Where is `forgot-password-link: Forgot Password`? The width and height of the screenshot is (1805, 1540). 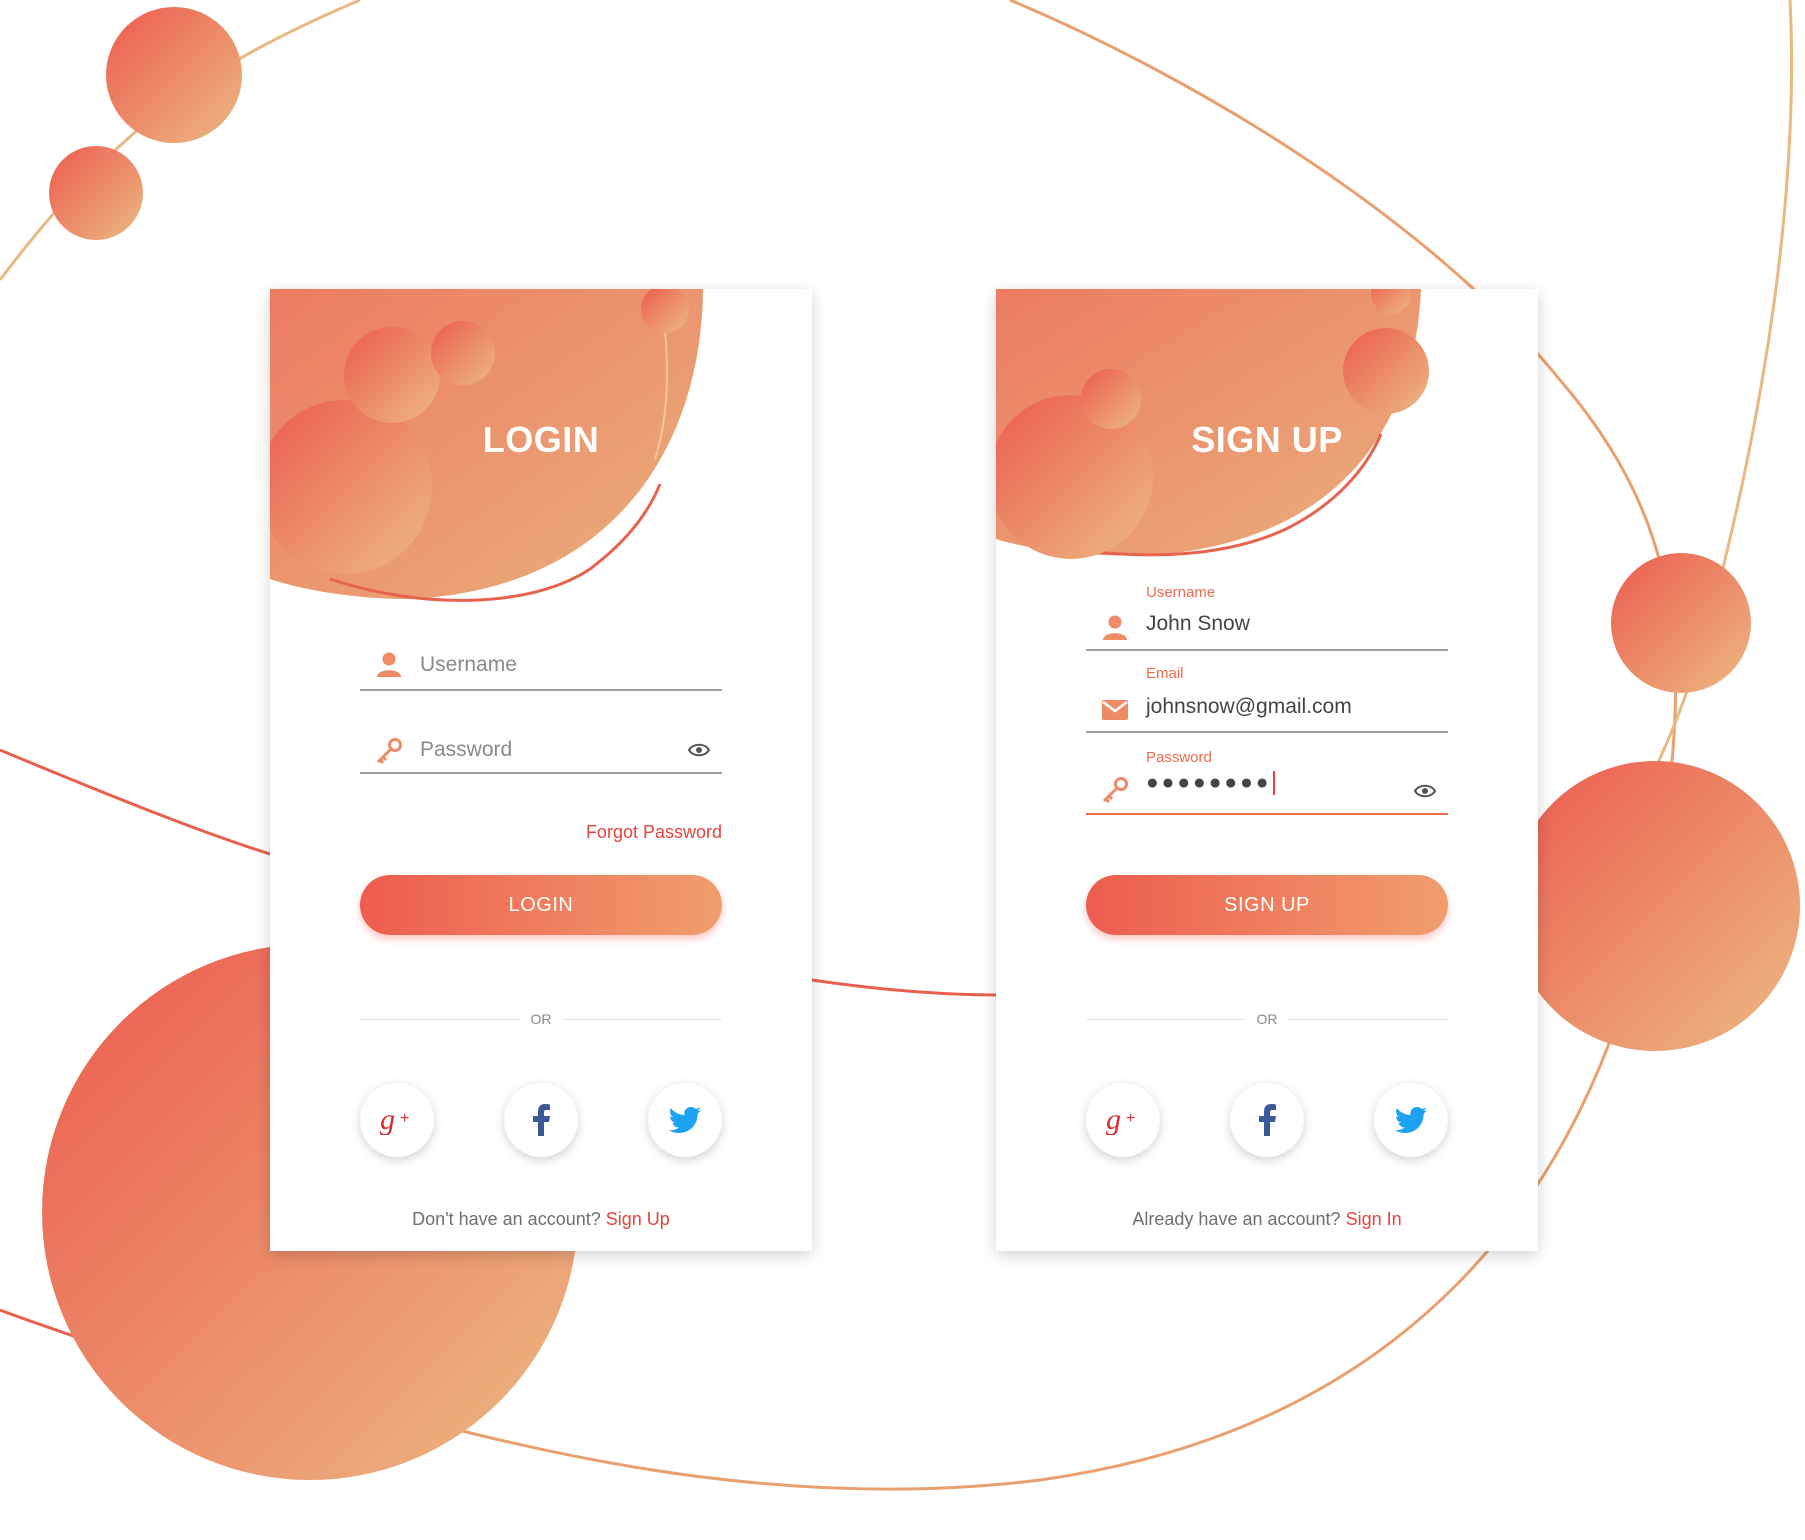
forgot-password-link: Forgot Password is located at coordinates (654, 832).